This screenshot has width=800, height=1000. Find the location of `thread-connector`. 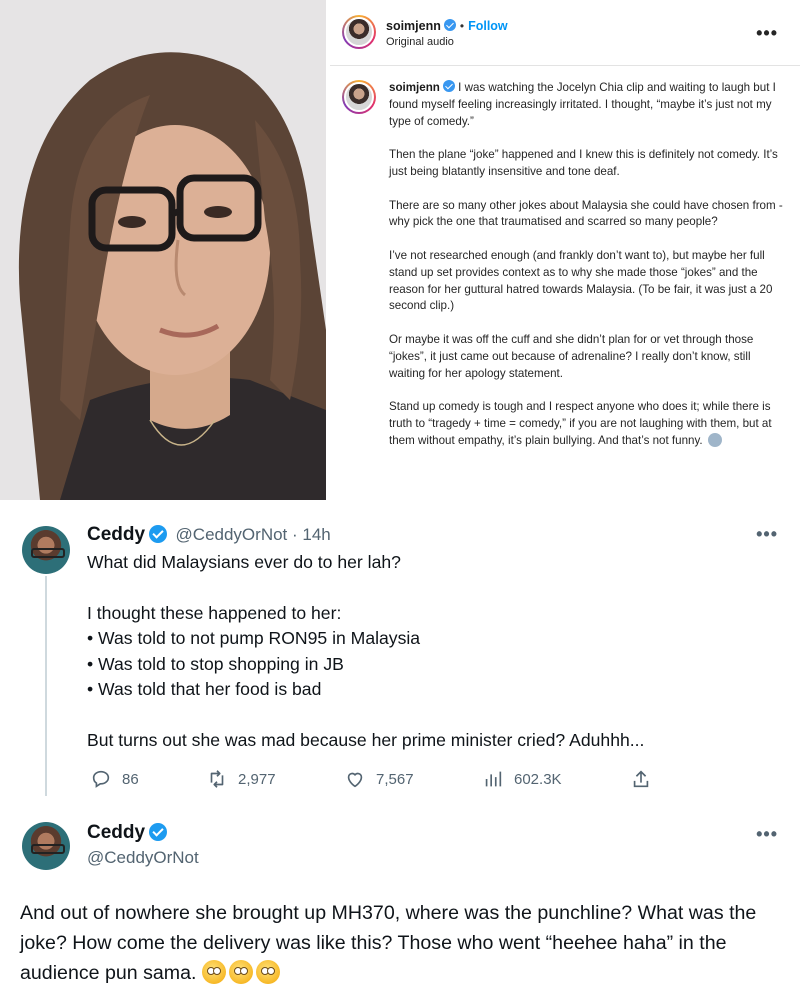

thread-connector is located at coordinates (46, 686).